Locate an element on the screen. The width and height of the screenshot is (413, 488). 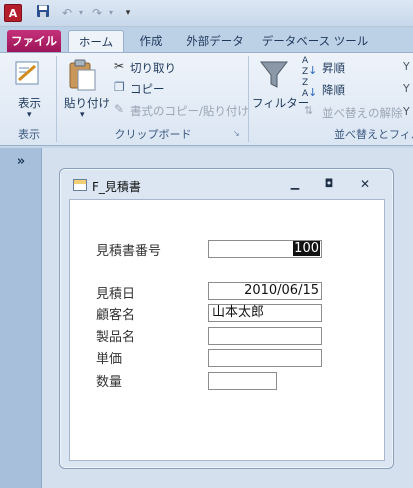
undo-icon: ↶ is located at coordinates (67, 13).